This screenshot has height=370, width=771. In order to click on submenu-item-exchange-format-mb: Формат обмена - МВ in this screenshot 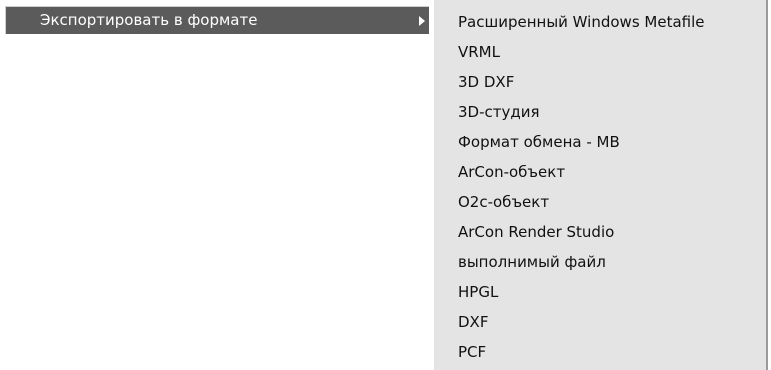, I will do `click(601, 142)`.